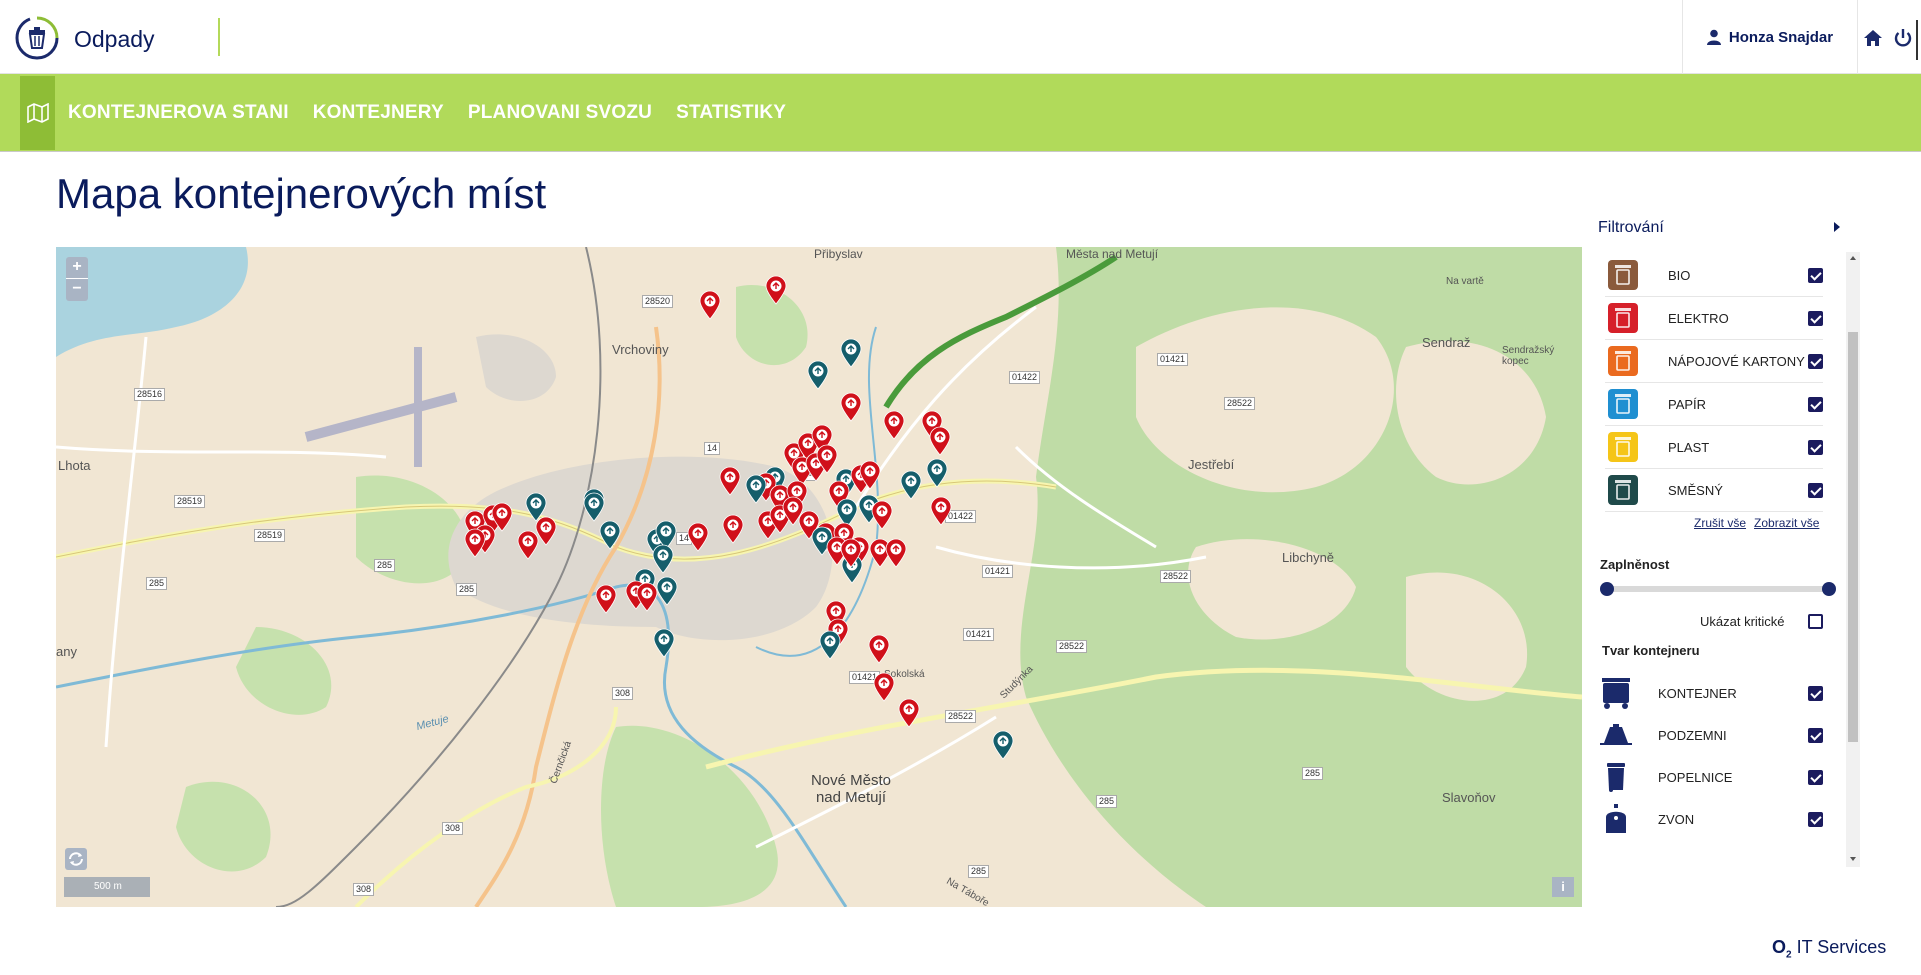 The image size is (1921, 975). Describe the element at coordinates (1616, 777) in the screenshot. I see `bin-icon` at that location.